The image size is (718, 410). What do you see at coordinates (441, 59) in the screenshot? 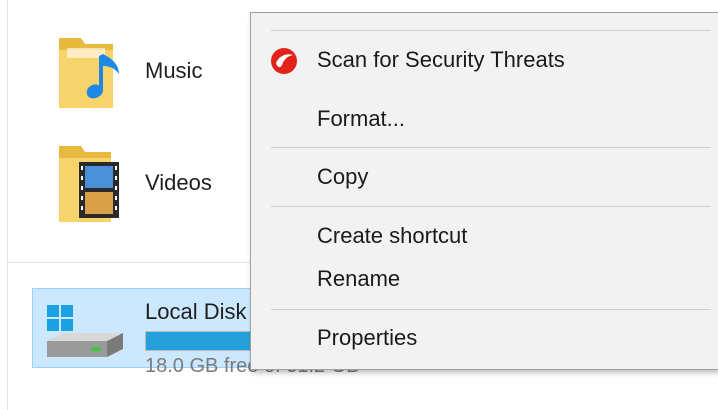
I see `menu-label-scan-security: Scan for Security Threats` at bounding box center [441, 59].